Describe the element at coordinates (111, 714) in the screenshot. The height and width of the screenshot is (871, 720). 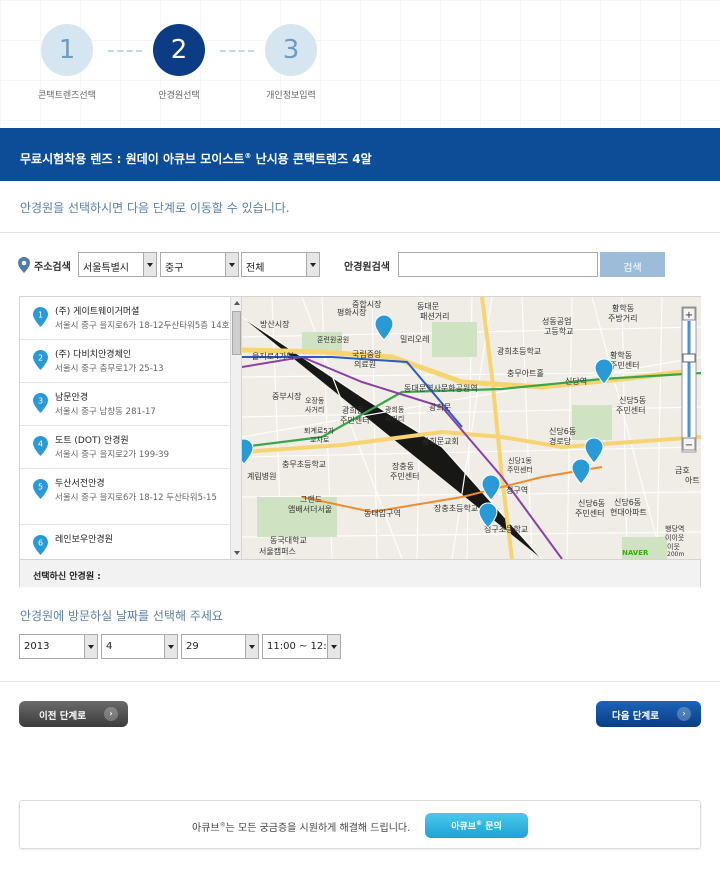
I see `chevron-right-icon: ›` at that location.